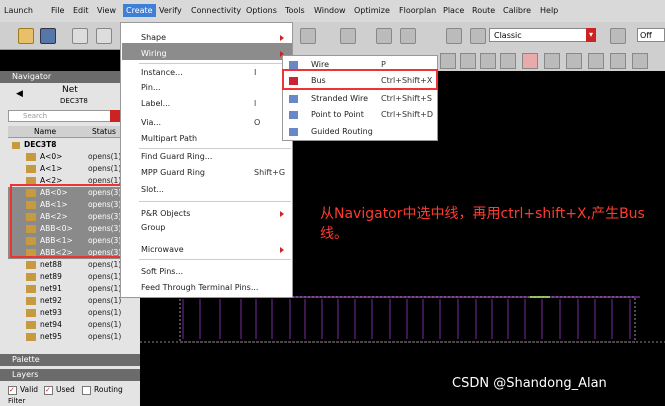 The width and height of the screenshot is (665, 406). I want to click on bus-highlight-box, so click(360, 79).